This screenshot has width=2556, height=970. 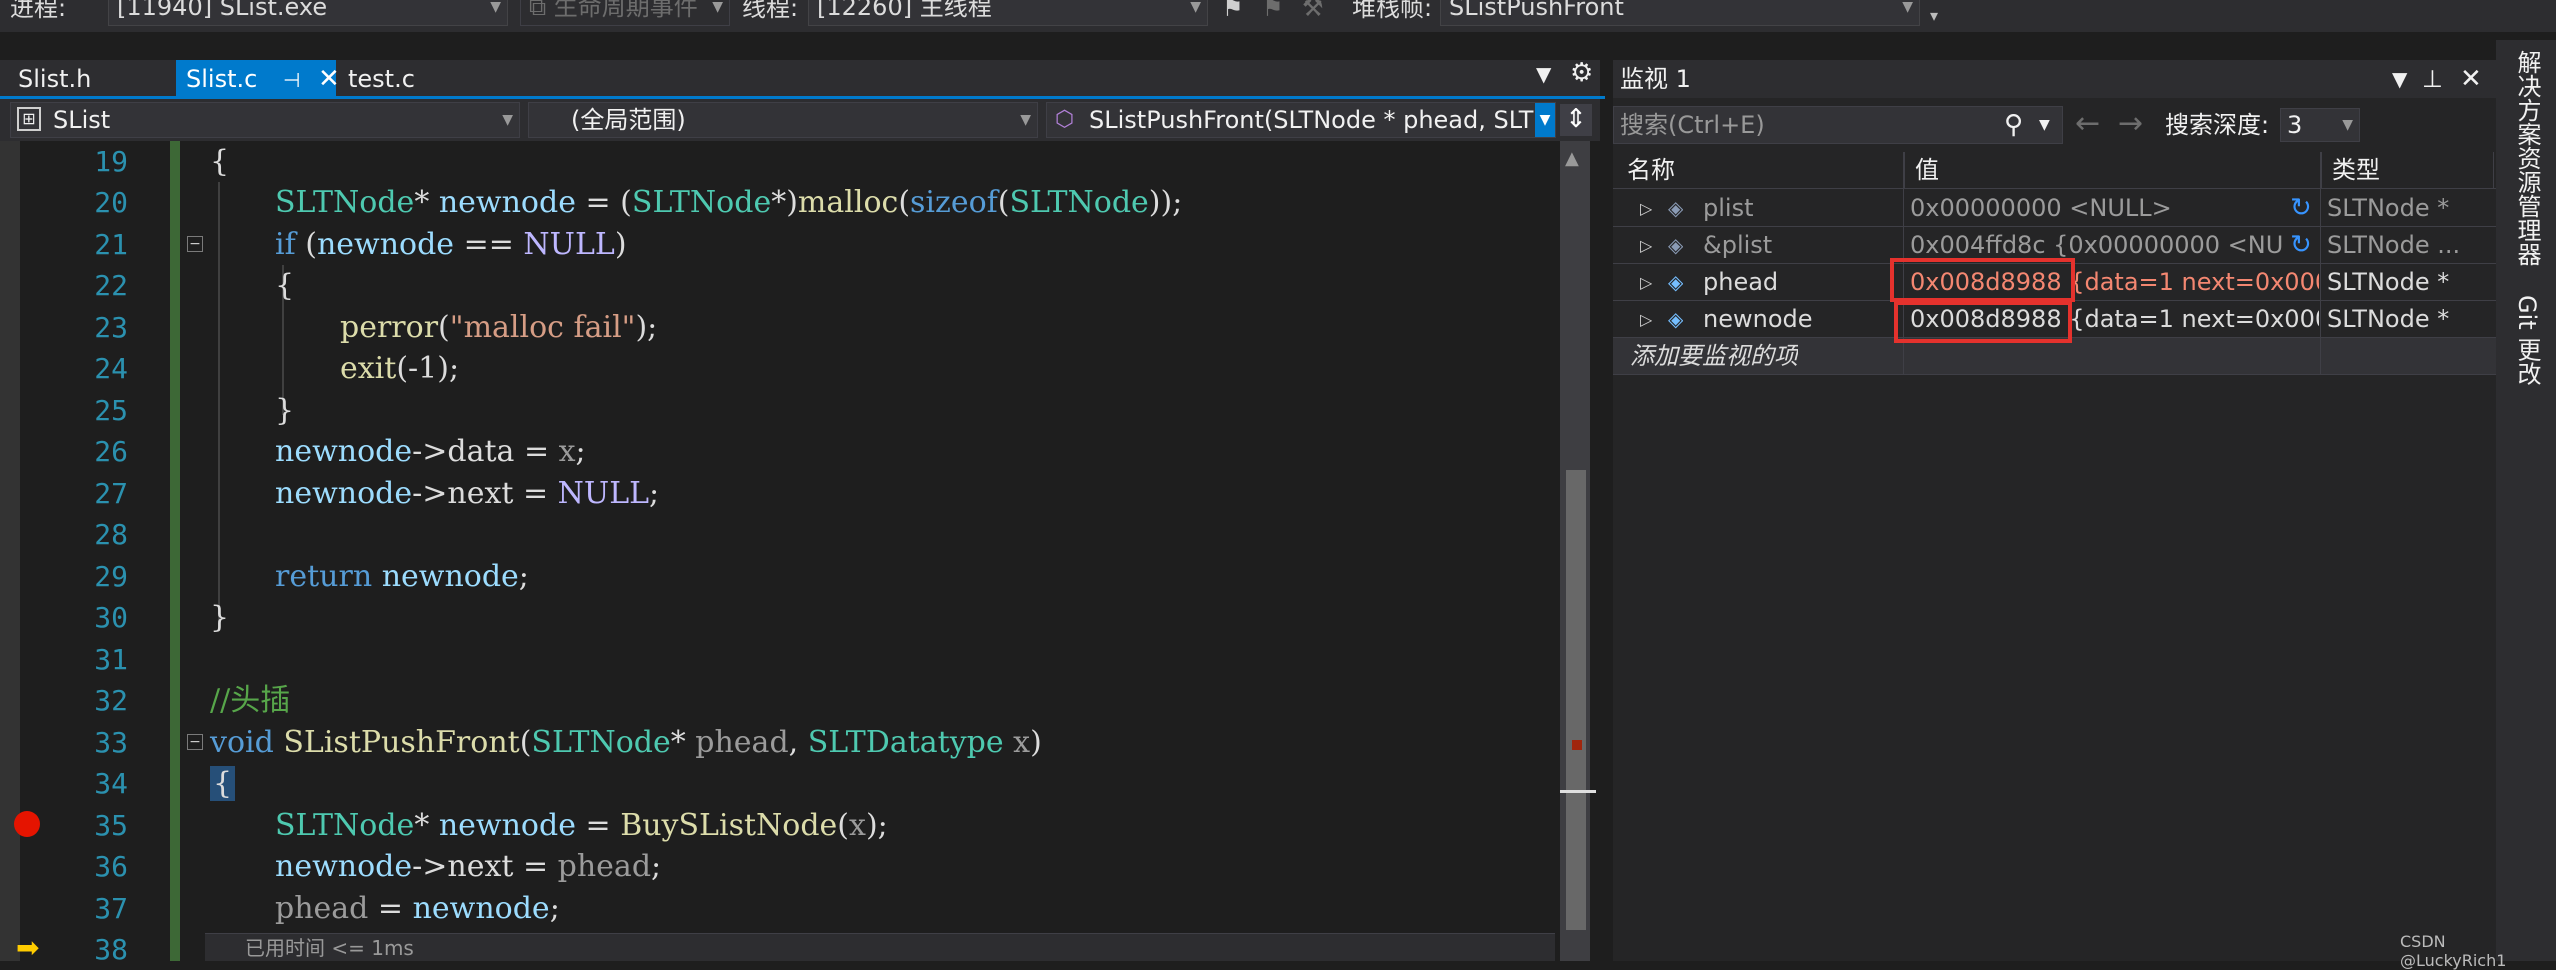 I want to click on line-number: 19, so click(x=111, y=161).